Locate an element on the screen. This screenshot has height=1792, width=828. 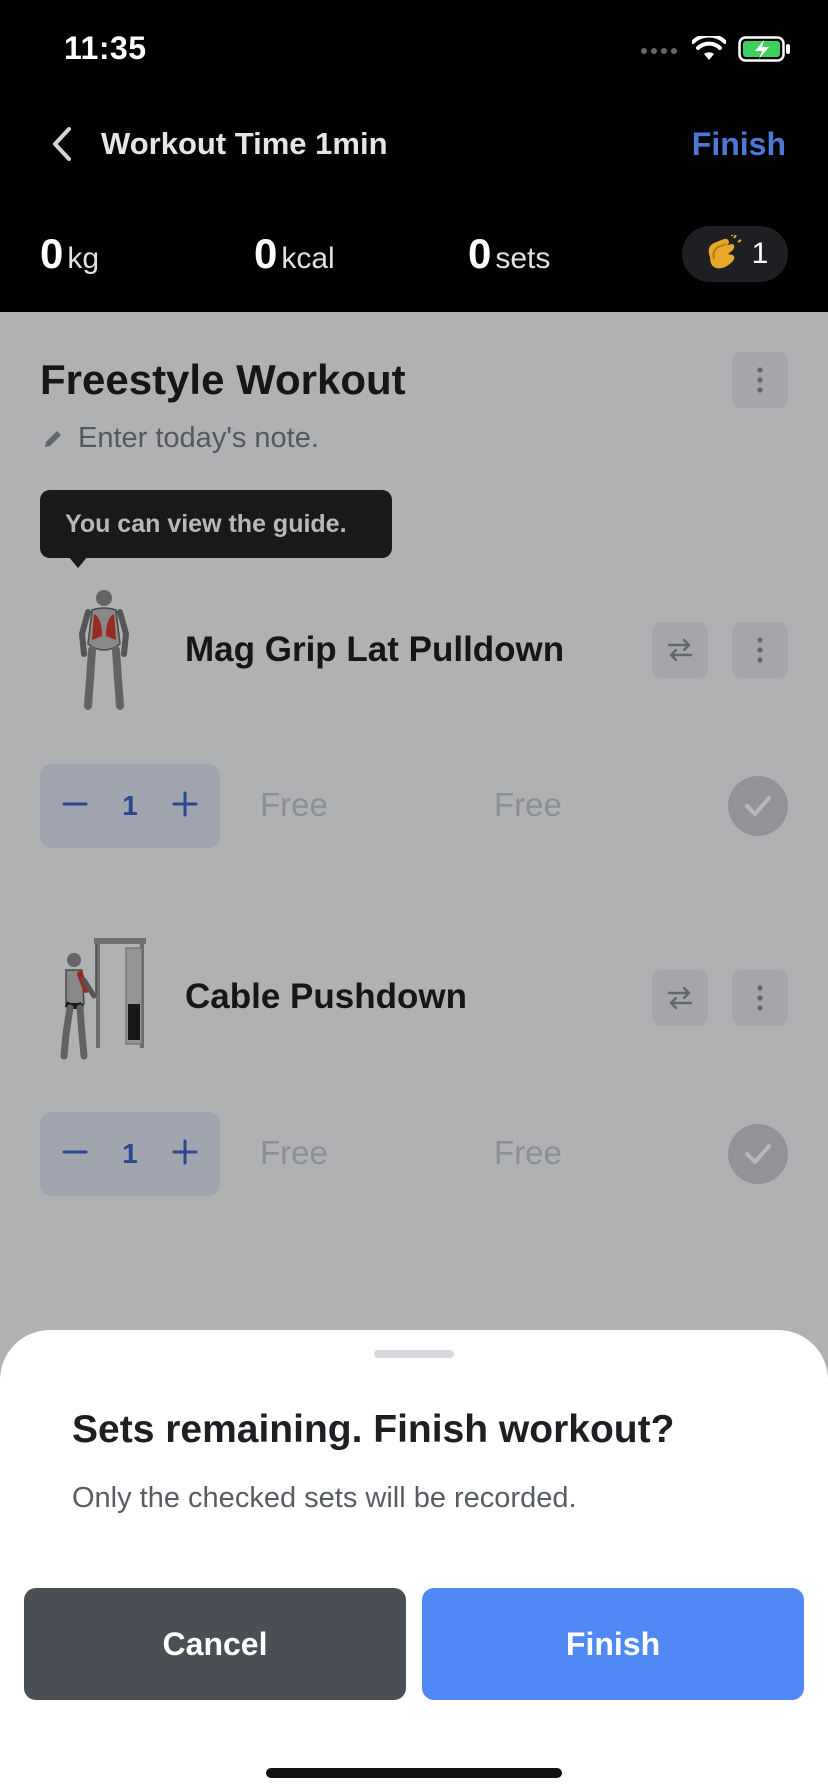
status-icons is located at coordinates (716, 49).